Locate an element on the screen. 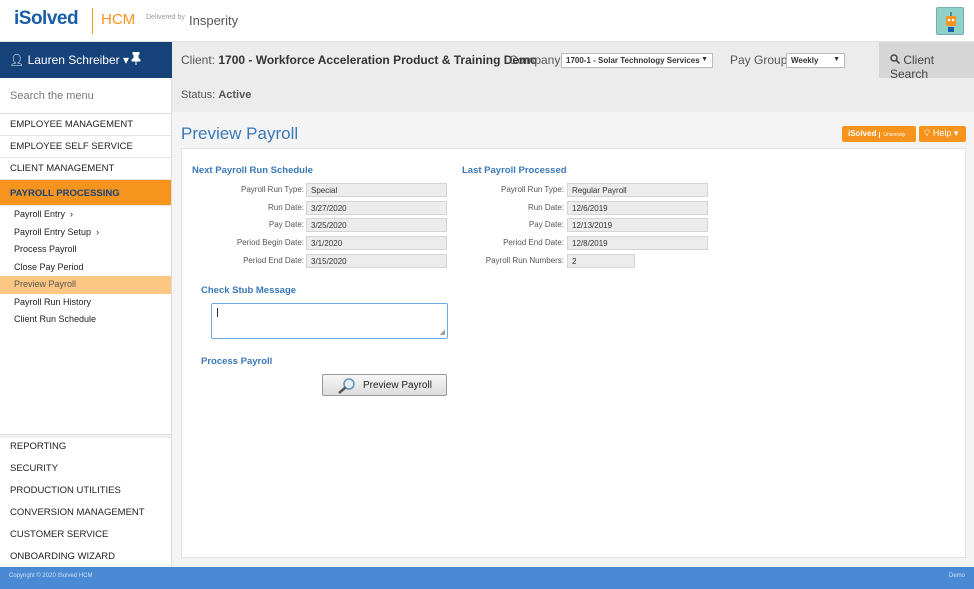  process-payroll-title: Process Payroll is located at coordinates (237, 361).